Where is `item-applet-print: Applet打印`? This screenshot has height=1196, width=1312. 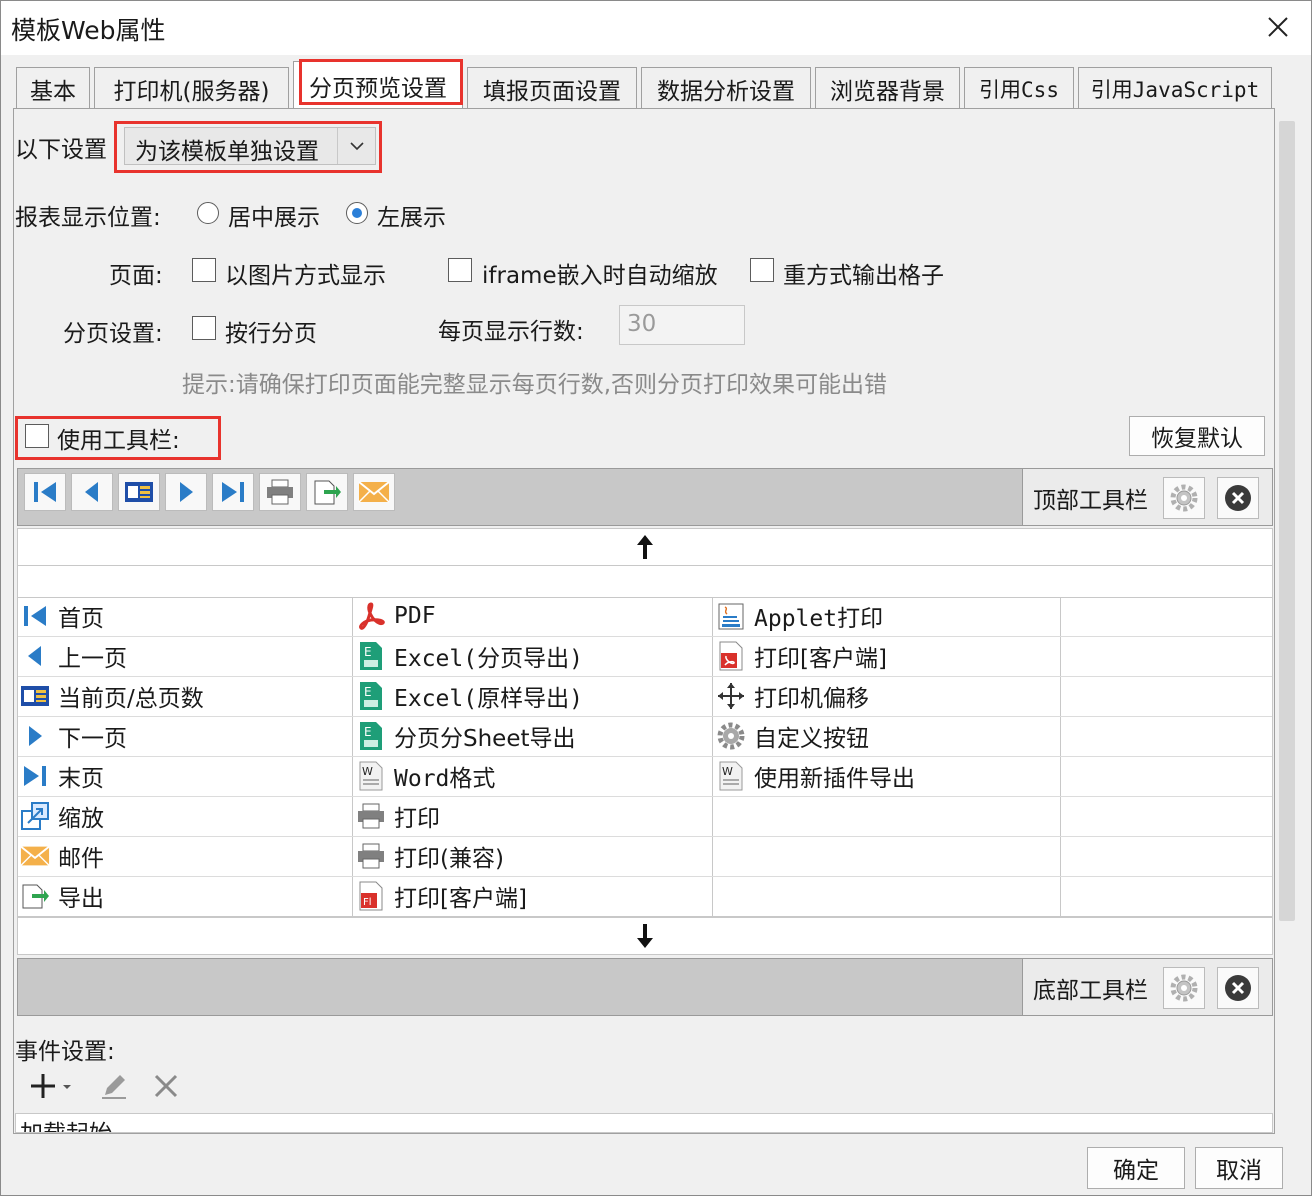
item-applet-print: Applet打印 is located at coordinates (799, 616).